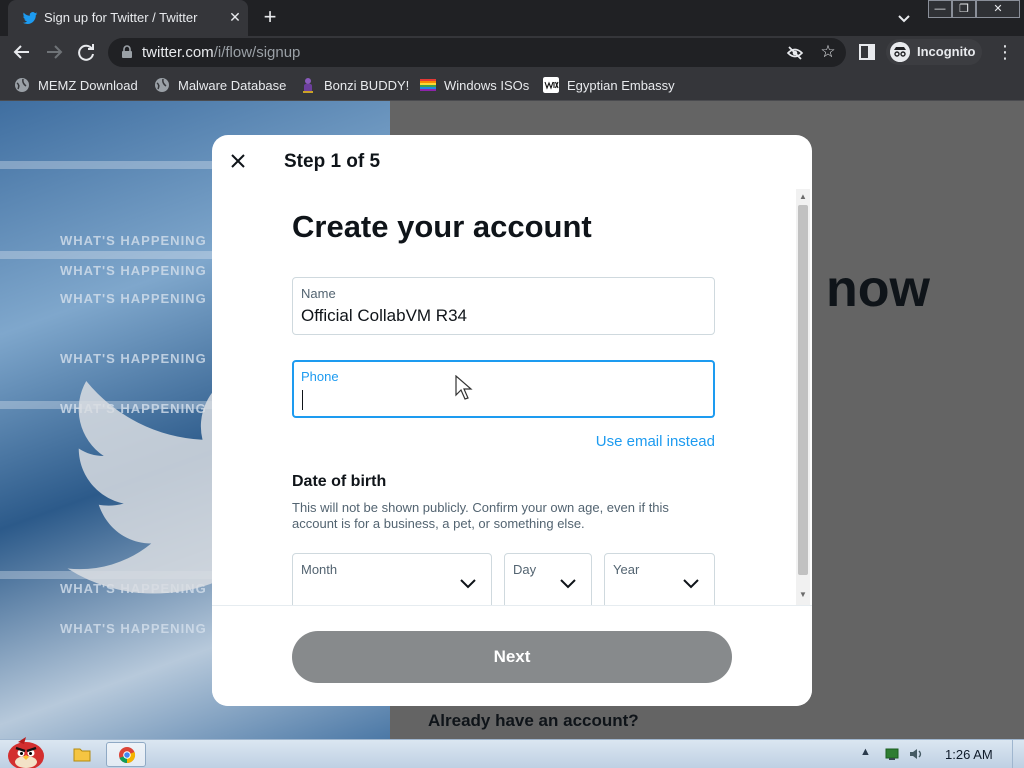 Image resolution: width=1024 pixels, height=768 pixels. I want to click on tab-close-icon: ✕, so click(235, 17).